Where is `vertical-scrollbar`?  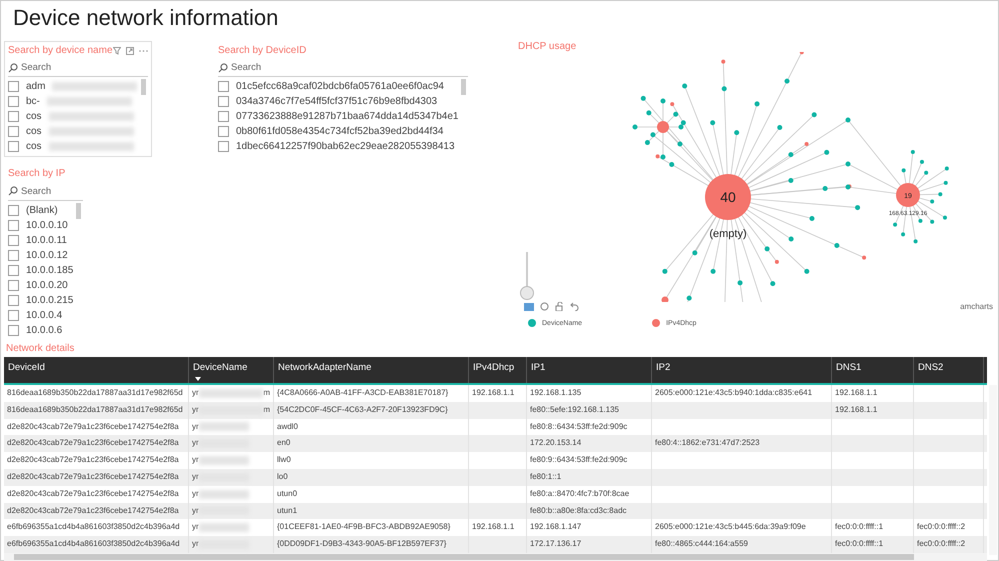 vertical-scrollbar is located at coordinates (993, 470).